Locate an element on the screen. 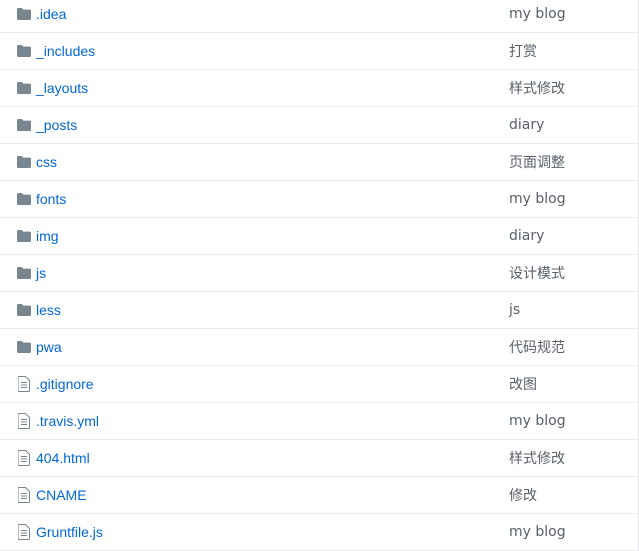 This screenshot has width=639, height=551. file-name-link: _includes is located at coordinates (272, 51).